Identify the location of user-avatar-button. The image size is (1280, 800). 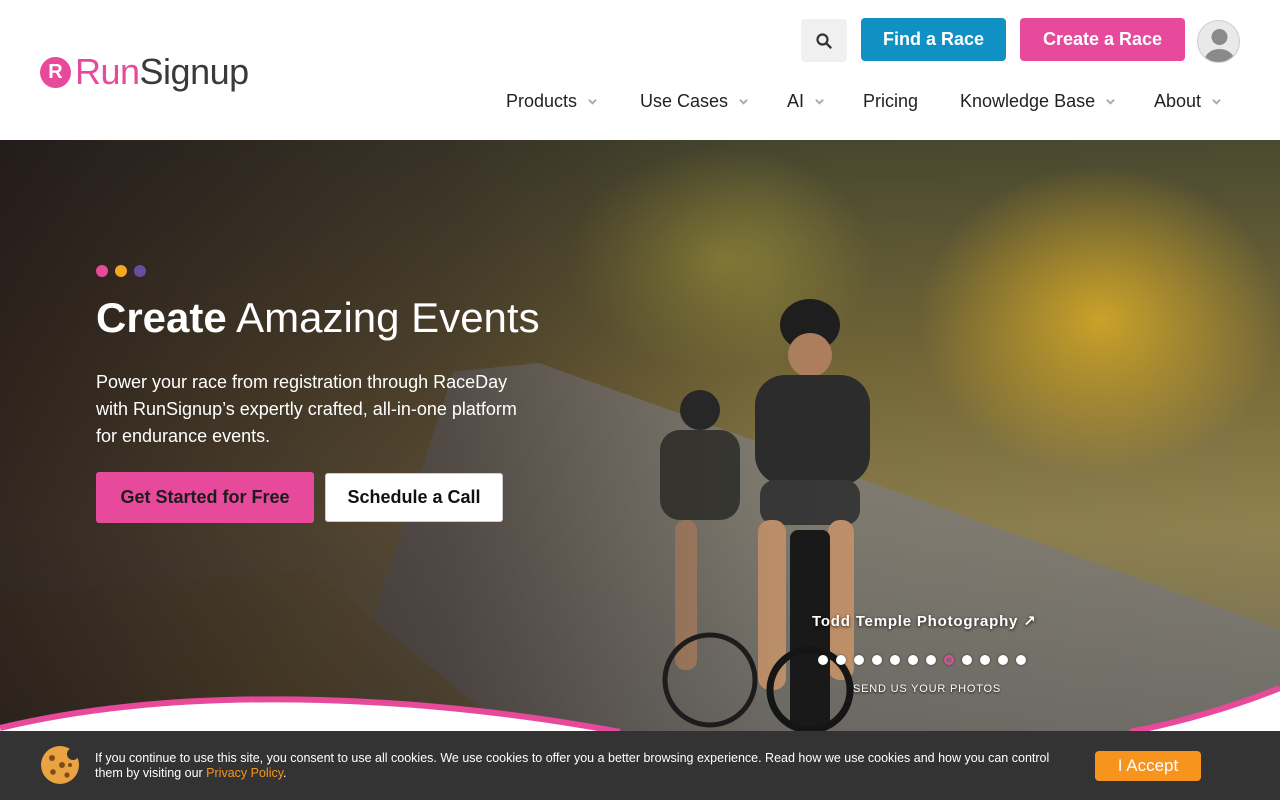
(1218, 41).